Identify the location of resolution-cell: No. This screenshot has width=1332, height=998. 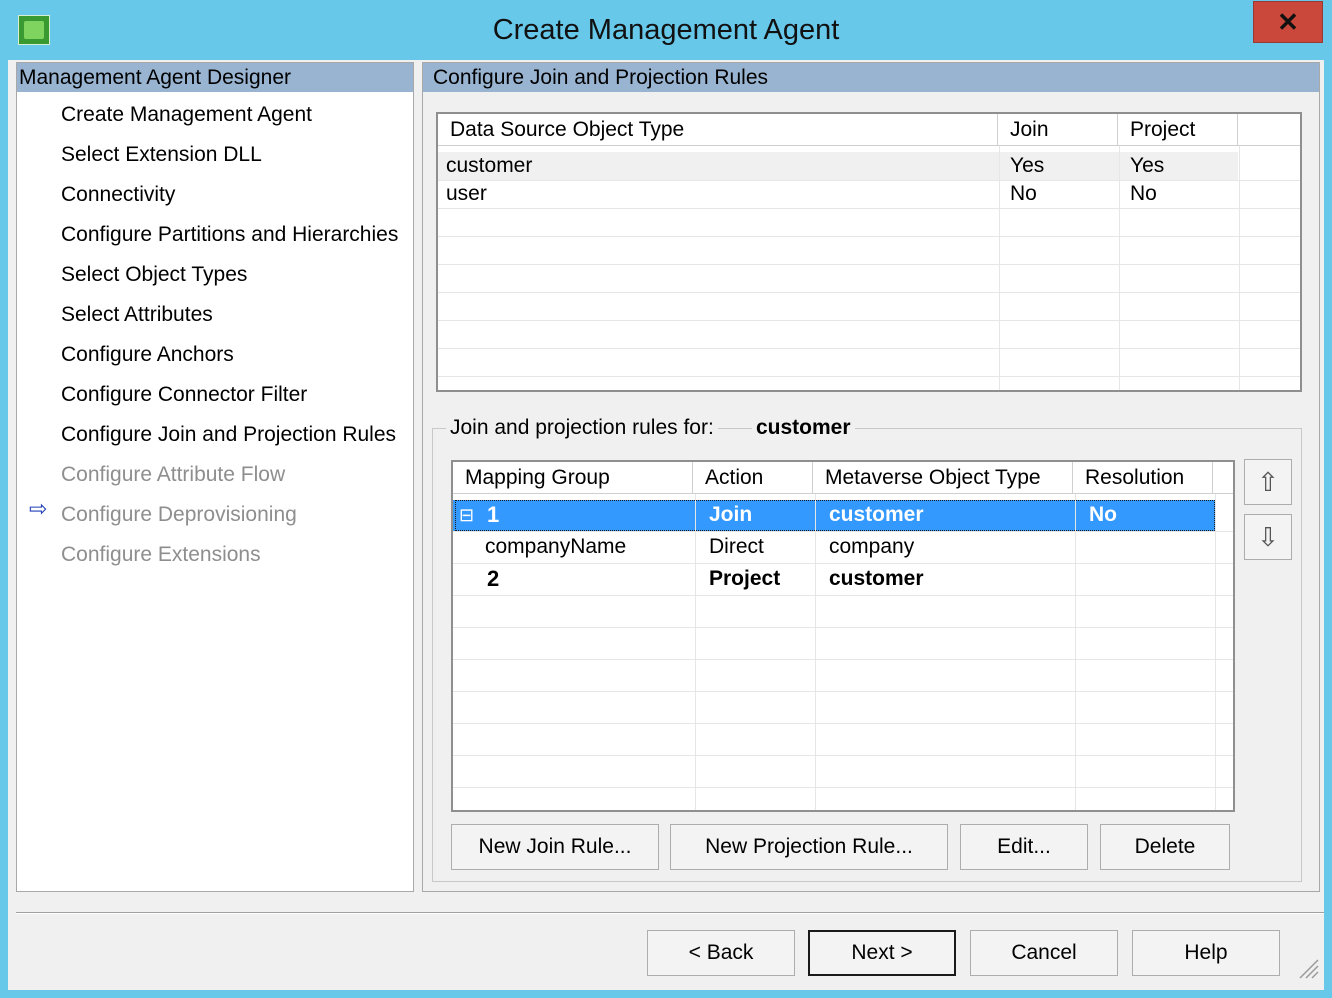
(1103, 515).